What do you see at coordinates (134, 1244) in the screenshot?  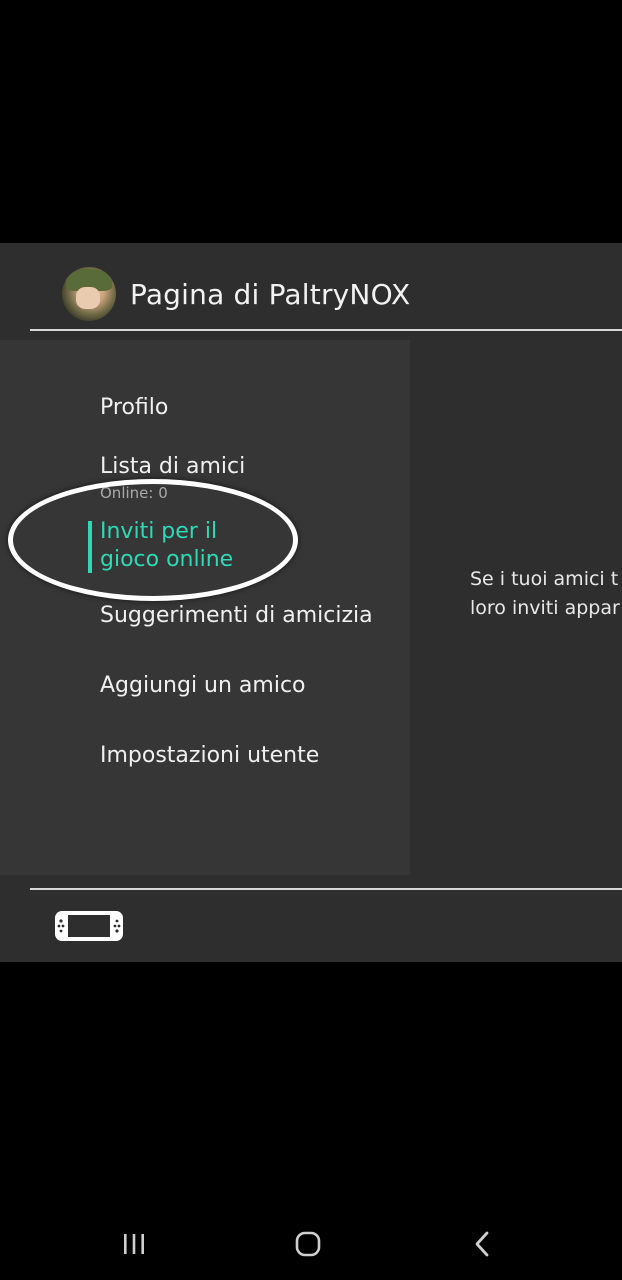 I see `recent-apps-icon` at bounding box center [134, 1244].